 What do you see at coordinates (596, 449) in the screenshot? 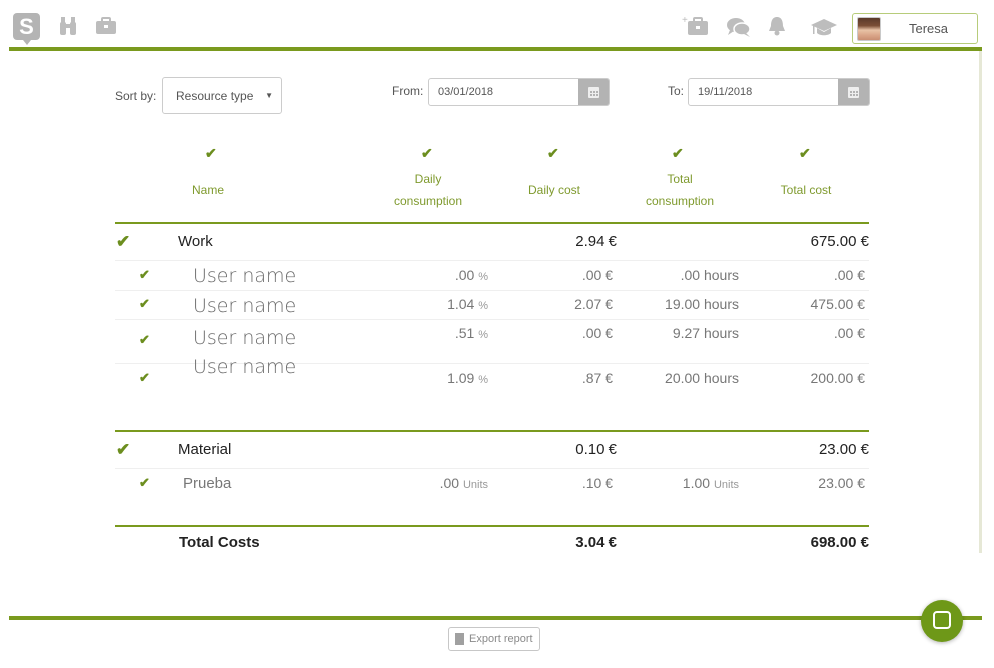
I see `group-daily-cost: 0.10 €` at bounding box center [596, 449].